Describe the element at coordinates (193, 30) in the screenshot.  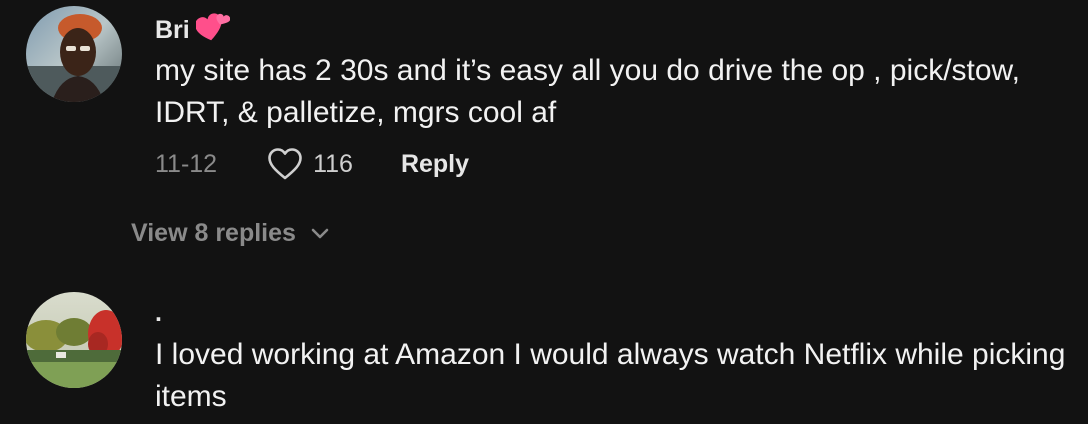
I see `comment-username: Bri` at that location.